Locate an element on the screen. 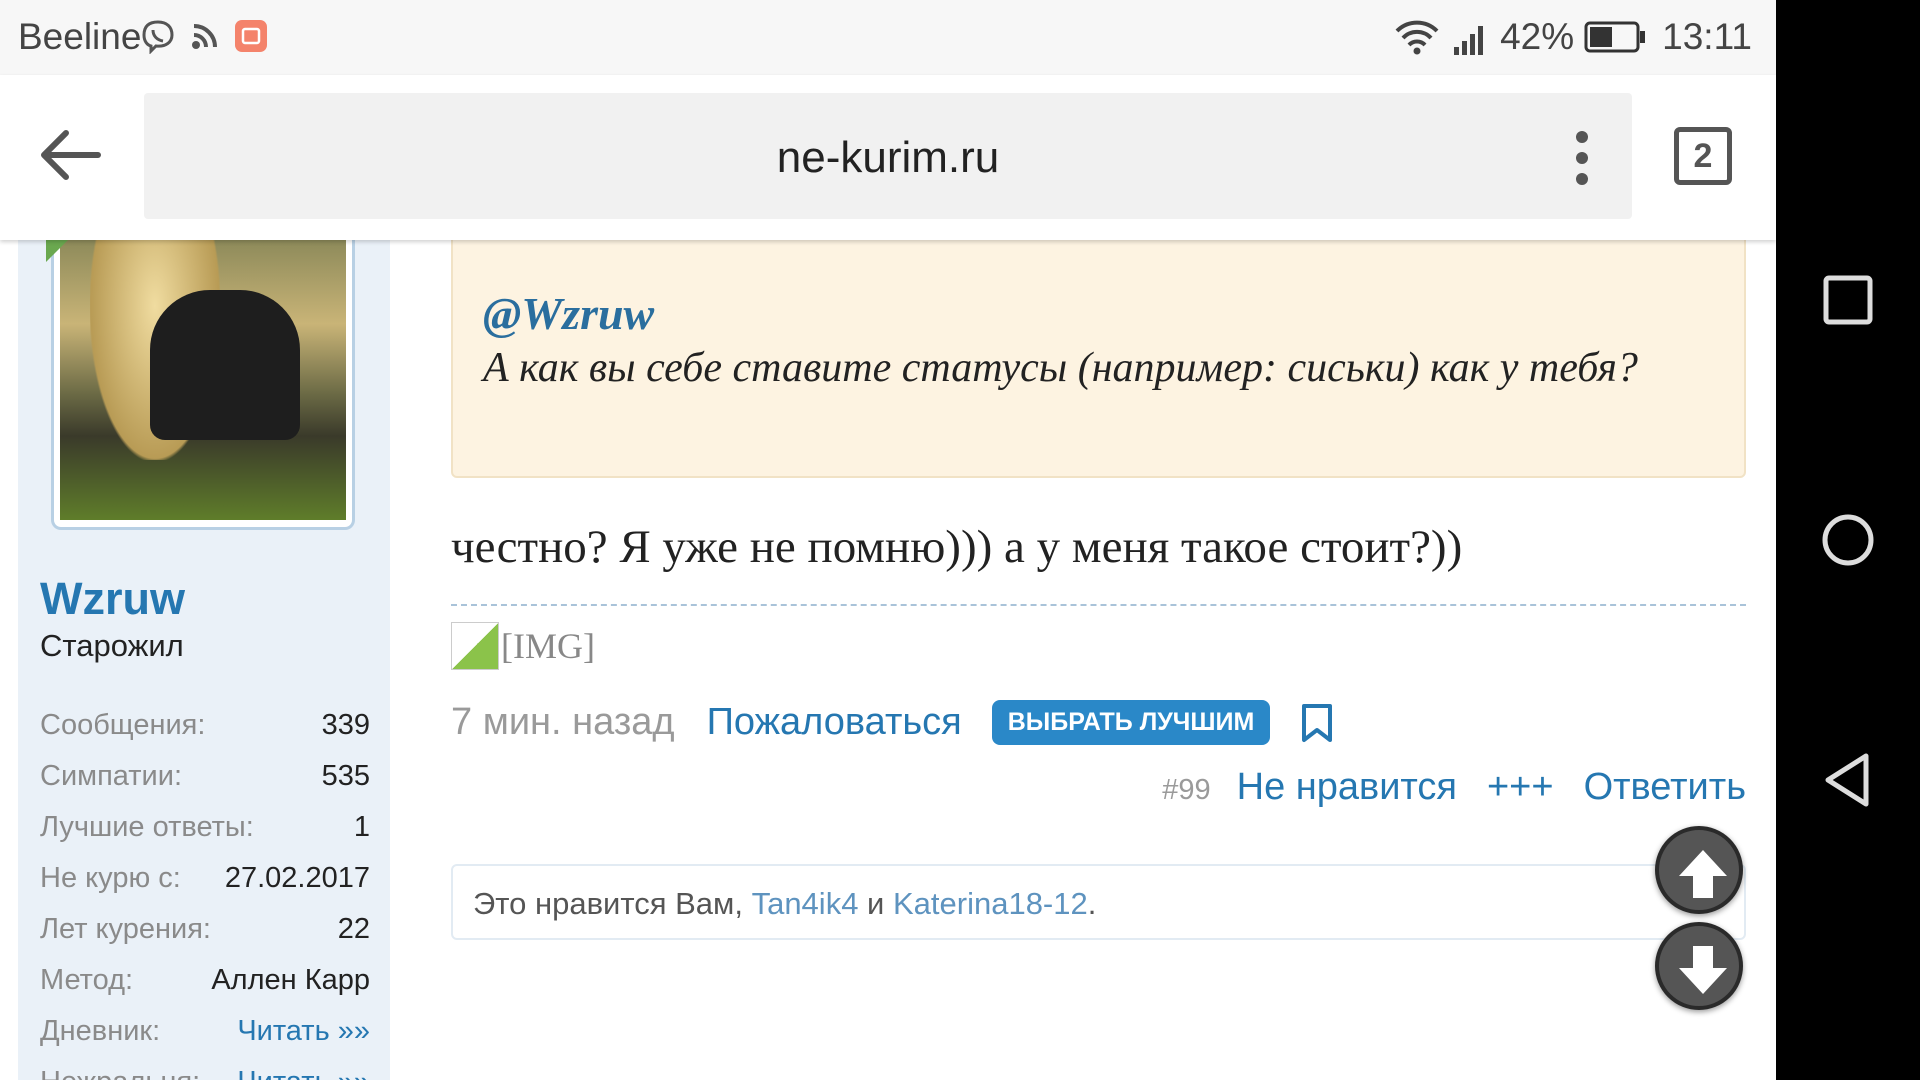 This screenshot has height=1080, width=1920. address-bar: ne-kurim.ru is located at coordinates (888, 156).